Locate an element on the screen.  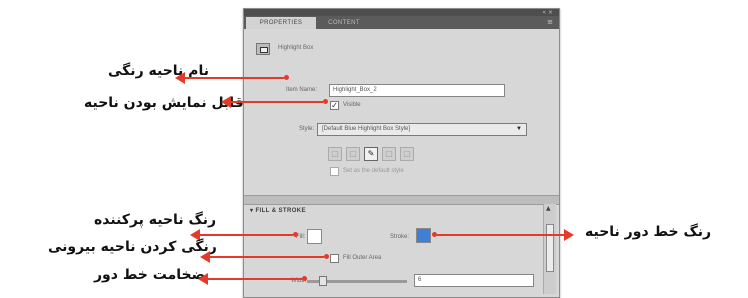
tab-content: CONTENT is located at coordinates (344, 23).